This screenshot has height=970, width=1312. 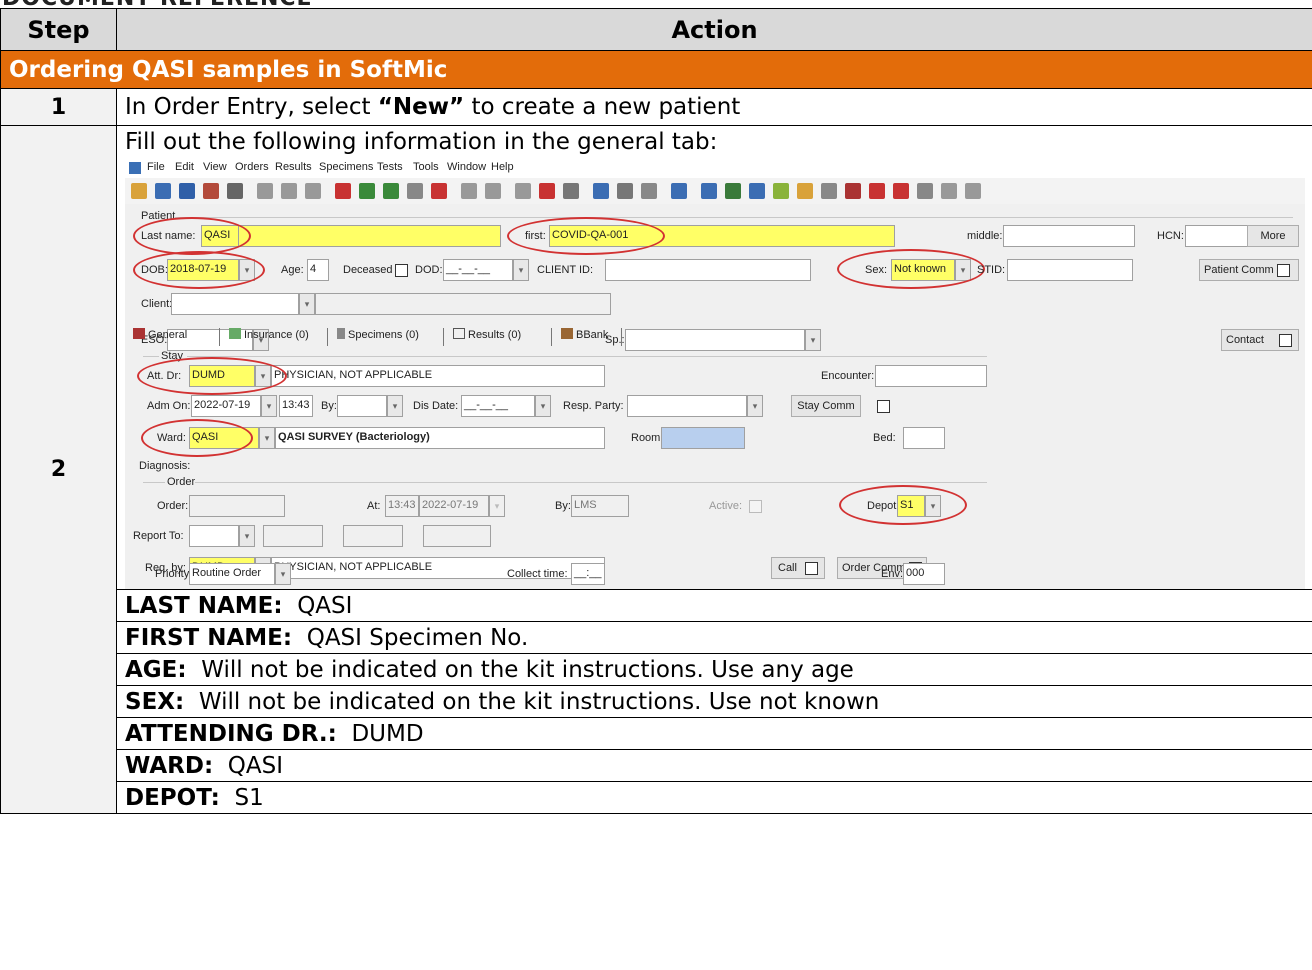 What do you see at coordinates (378, 334) in the screenshot?
I see `tab-specimens: Specimens (0)` at bounding box center [378, 334].